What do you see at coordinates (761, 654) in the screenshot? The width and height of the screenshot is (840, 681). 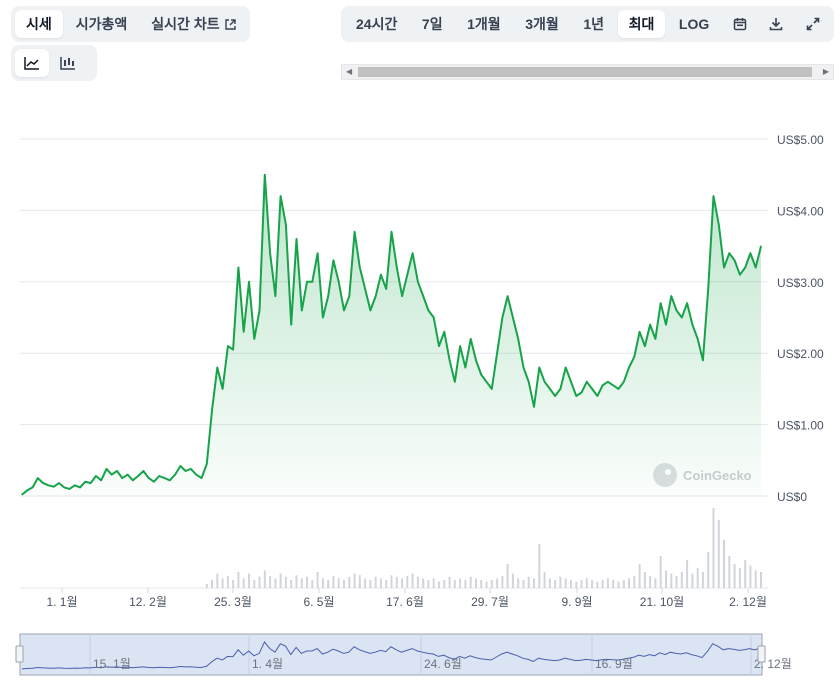 I see `navigator-right-handle` at bounding box center [761, 654].